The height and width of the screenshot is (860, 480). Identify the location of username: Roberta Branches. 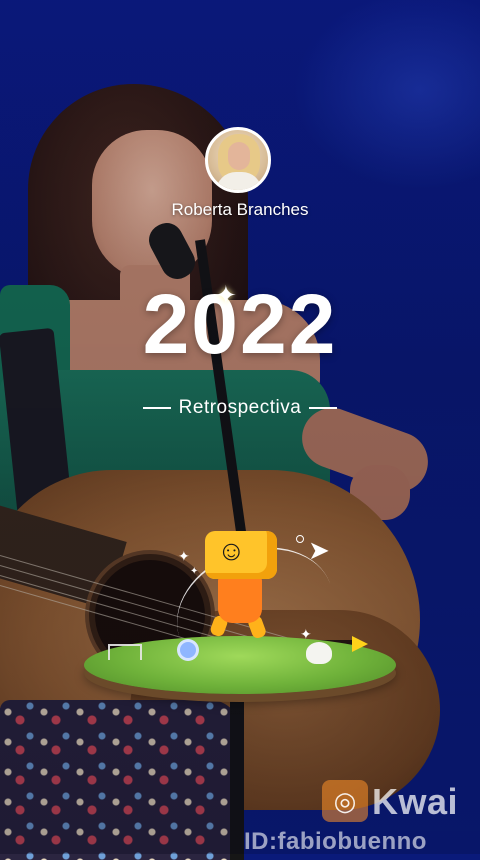
(240, 210).